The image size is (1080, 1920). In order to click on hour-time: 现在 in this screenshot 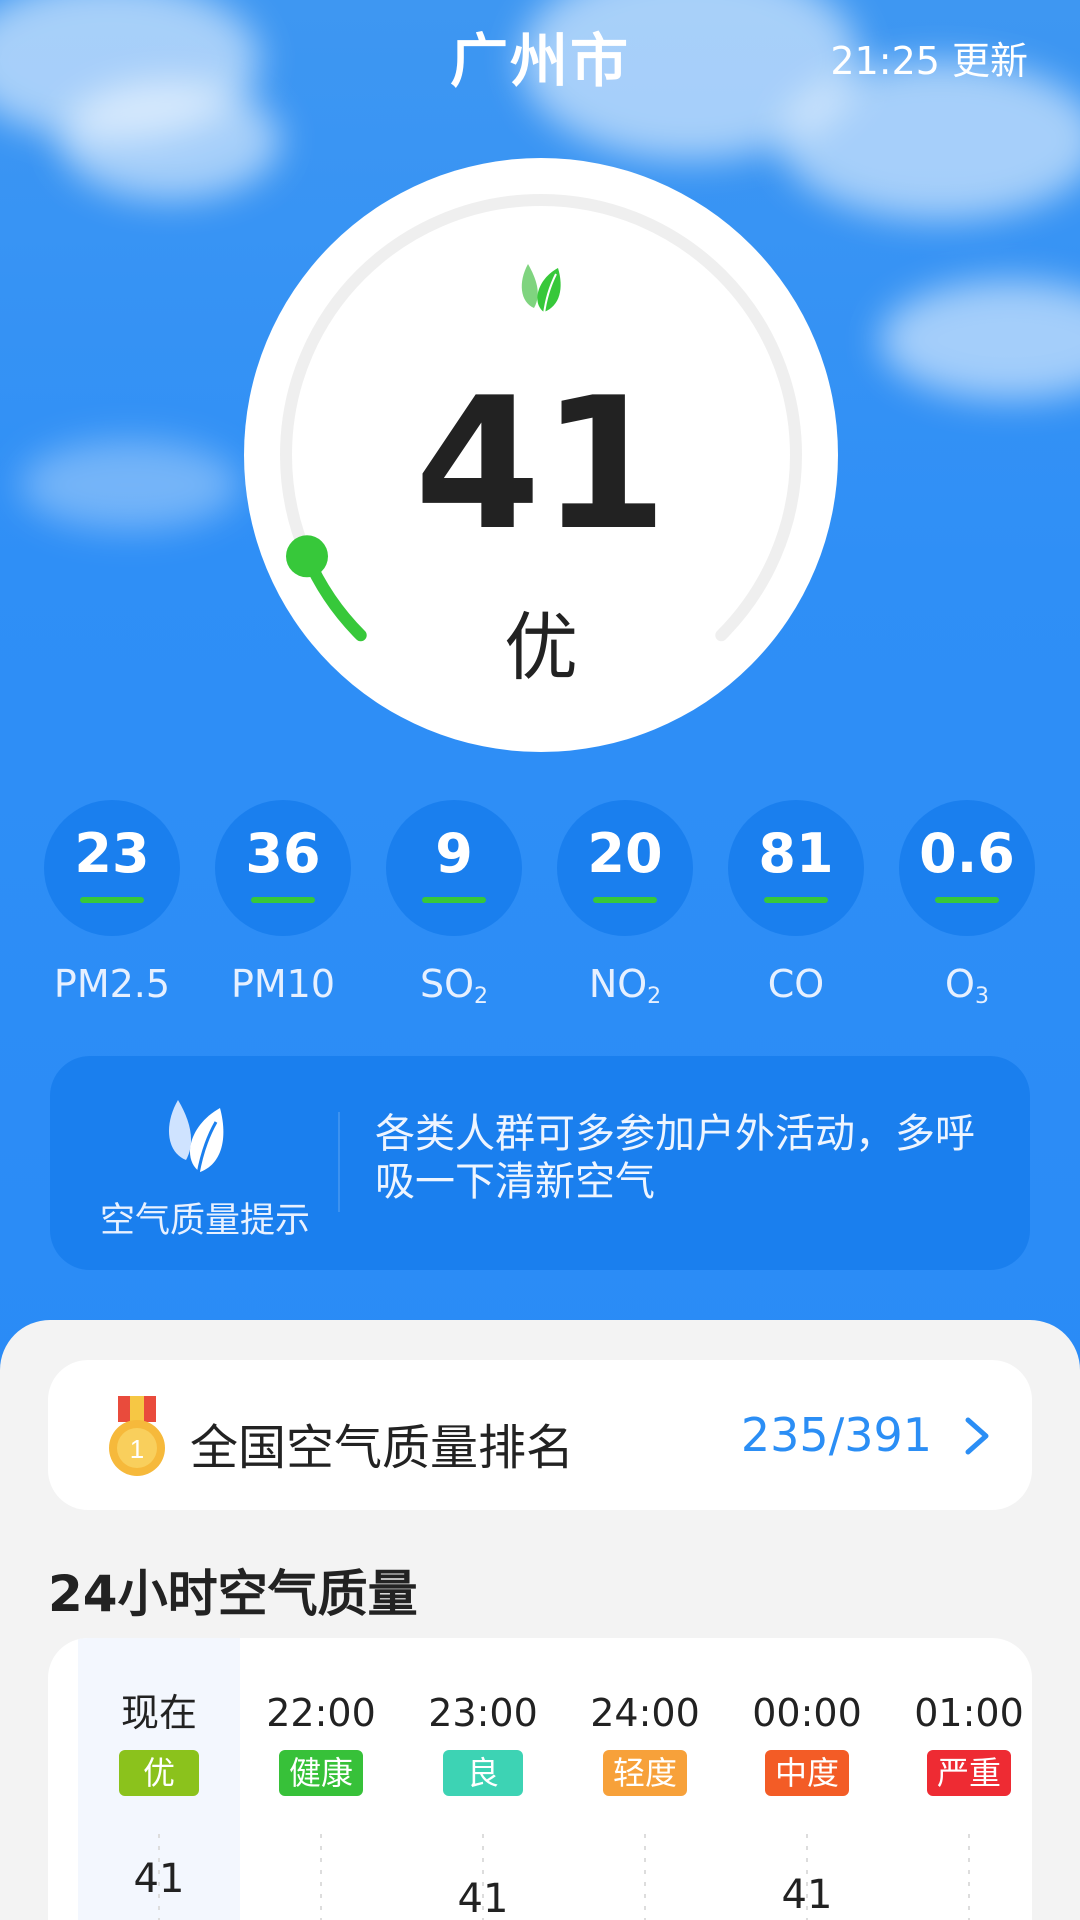, I will do `click(158, 1713)`.